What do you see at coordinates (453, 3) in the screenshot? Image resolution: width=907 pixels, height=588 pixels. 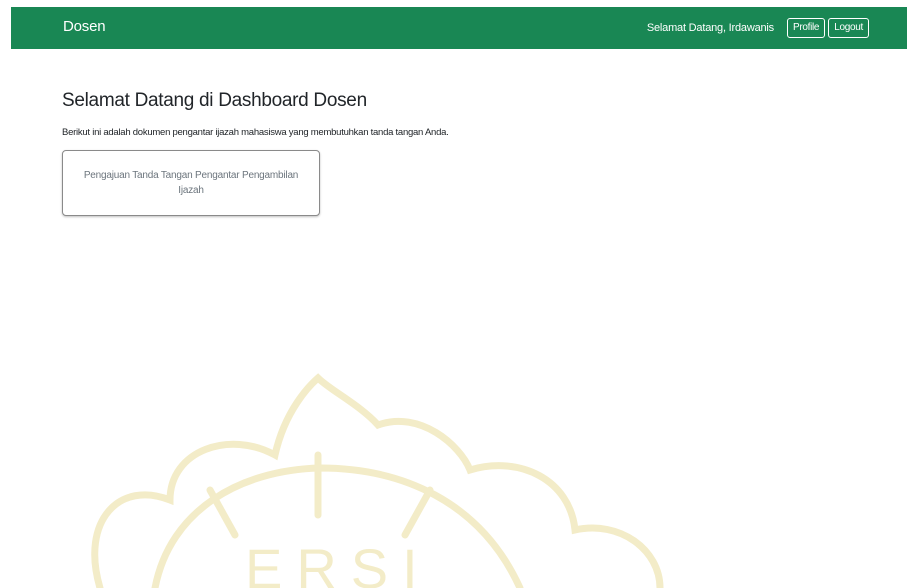 I see `window-top-edge` at bounding box center [453, 3].